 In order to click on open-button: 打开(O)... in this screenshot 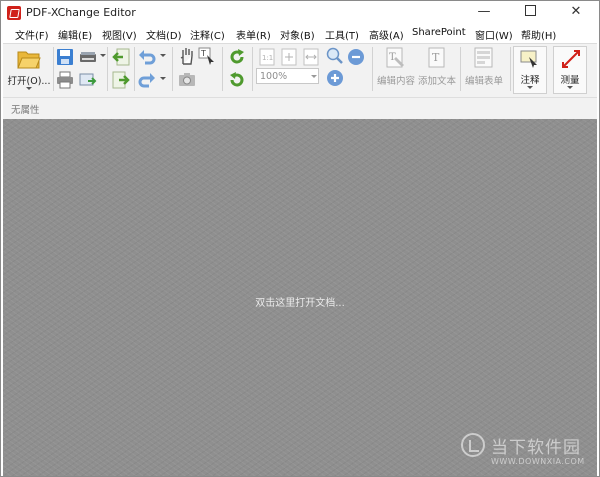, I will do `click(29, 70)`.